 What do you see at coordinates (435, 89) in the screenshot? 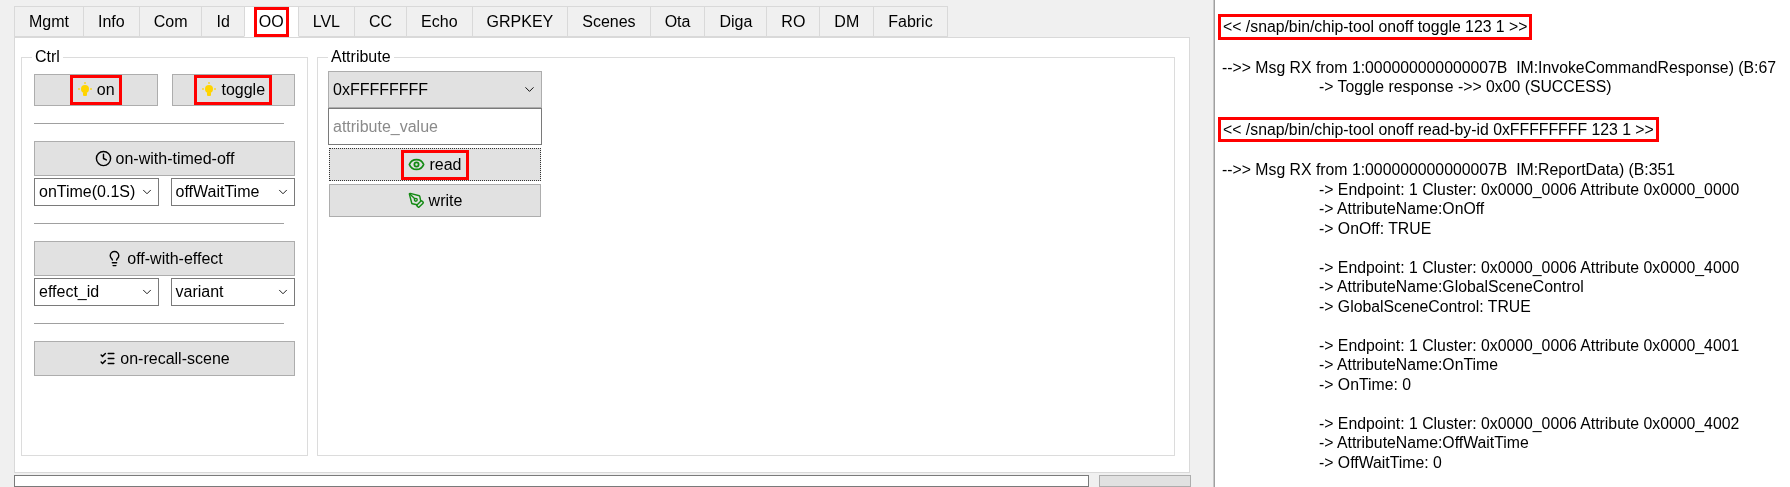
I see `dropdown: 0xFFFFFFFF` at bounding box center [435, 89].